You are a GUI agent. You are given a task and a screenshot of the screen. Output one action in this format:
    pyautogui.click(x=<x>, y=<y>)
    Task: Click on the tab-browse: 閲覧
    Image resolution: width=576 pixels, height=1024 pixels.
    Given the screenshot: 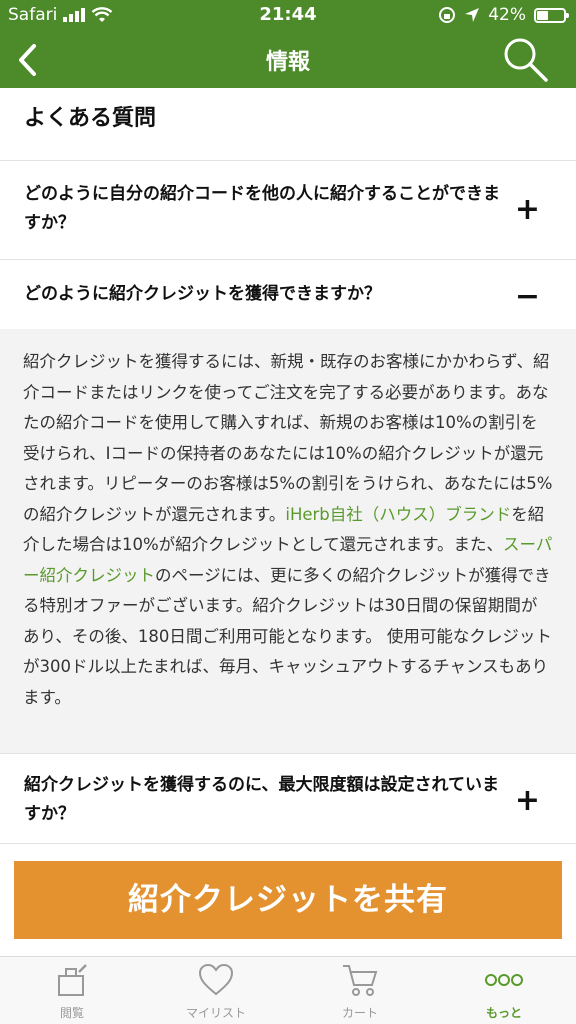 What is the action you would take?
    pyautogui.click(x=72, y=990)
    